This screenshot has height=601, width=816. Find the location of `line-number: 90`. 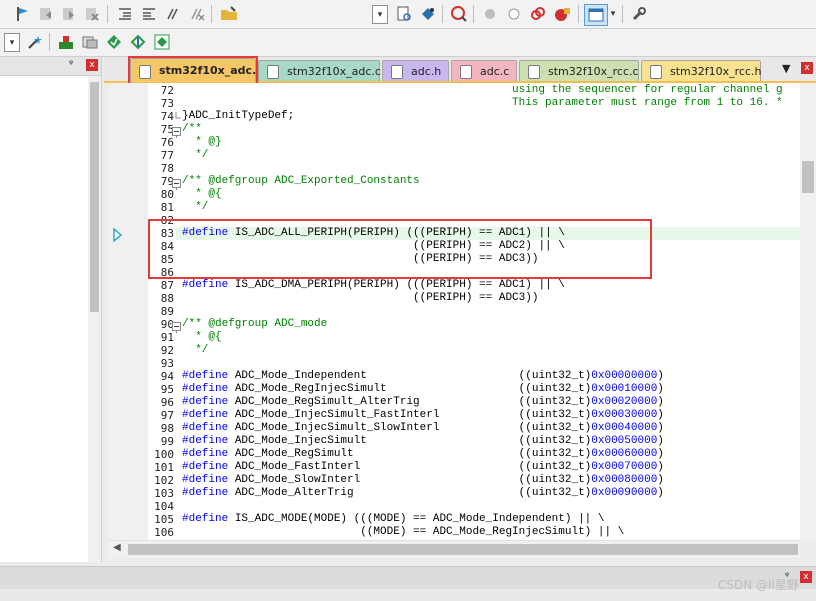

line-number: 90 is located at coordinates (167, 324).